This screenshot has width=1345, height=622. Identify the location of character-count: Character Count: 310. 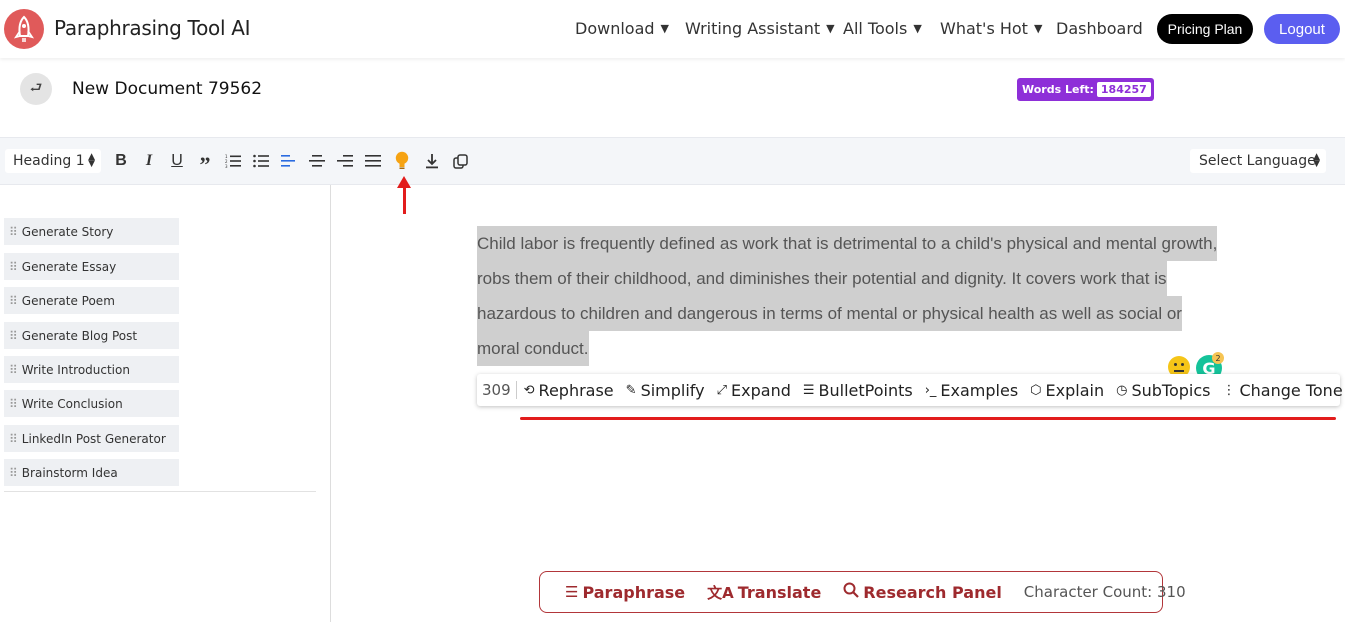
(1104, 592).